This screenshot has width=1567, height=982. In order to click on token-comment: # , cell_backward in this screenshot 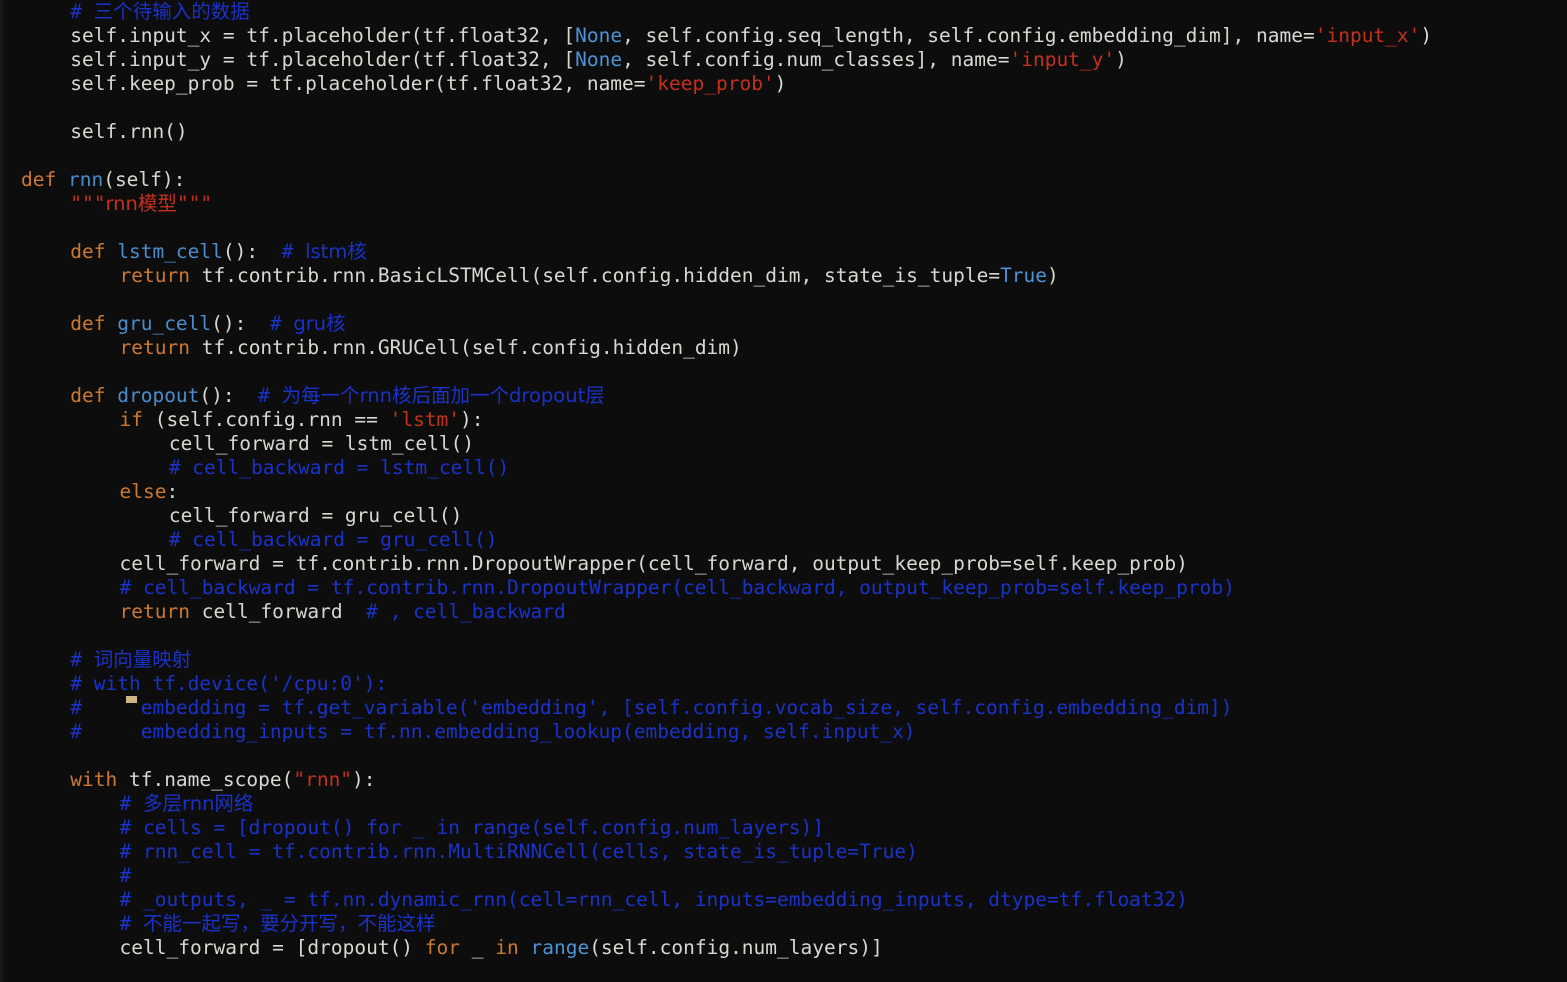, I will do `click(466, 611)`.